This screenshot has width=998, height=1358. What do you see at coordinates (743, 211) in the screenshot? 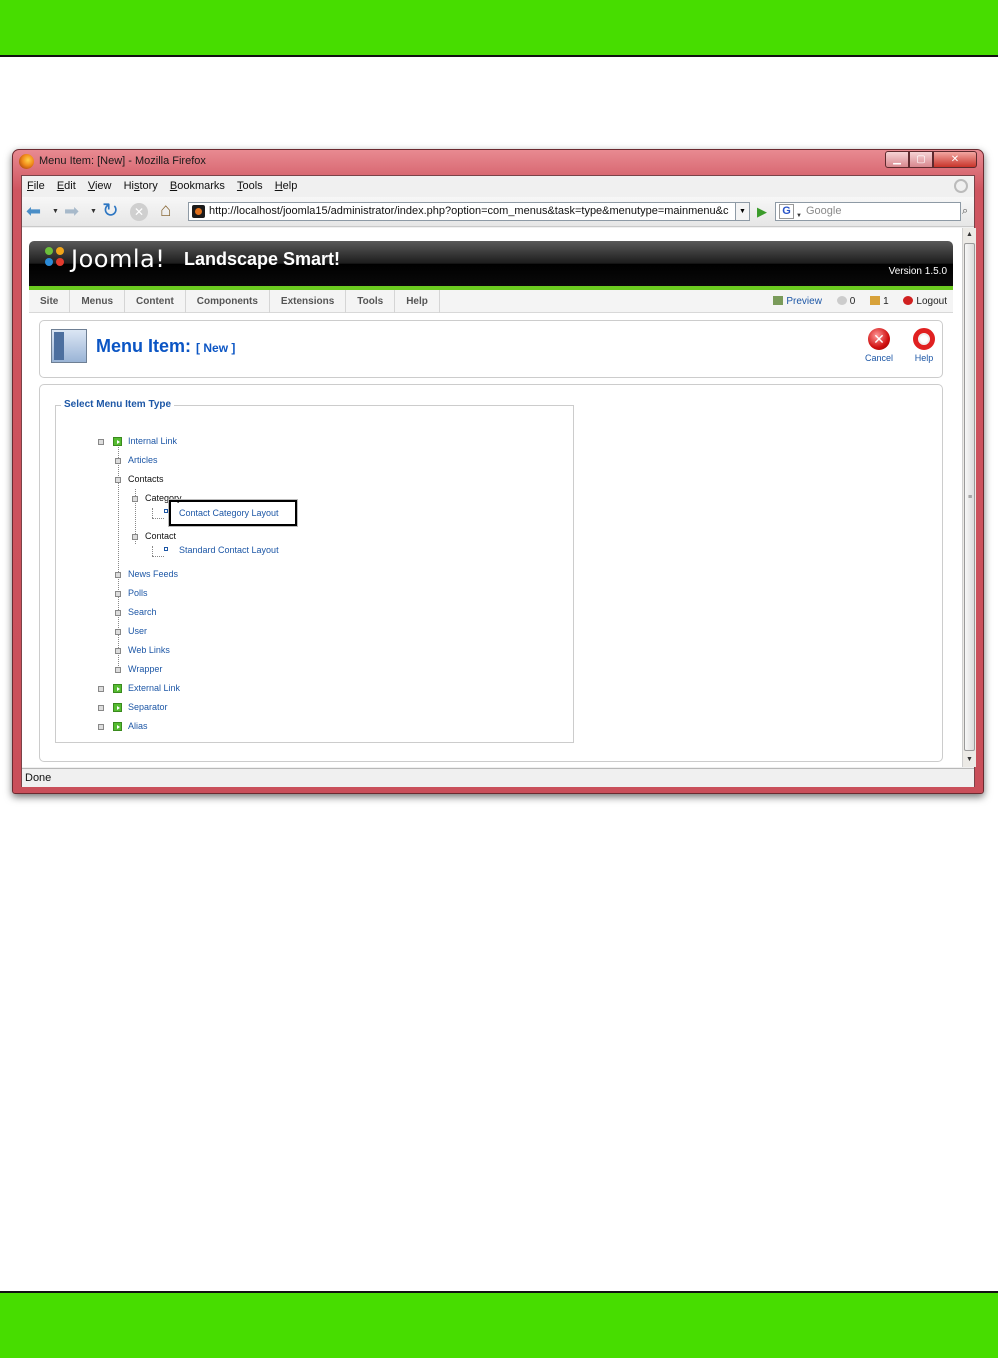
I see `url-dropdown-icon: ▼` at bounding box center [743, 211].